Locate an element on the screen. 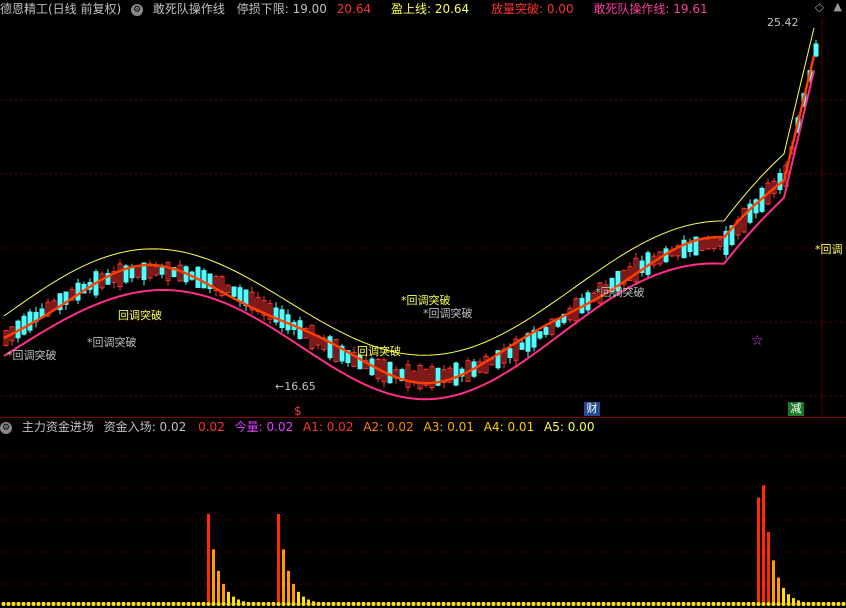 The width and height of the screenshot is (846, 608). annotation-4: 回调突破 is located at coordinates (379, 351).